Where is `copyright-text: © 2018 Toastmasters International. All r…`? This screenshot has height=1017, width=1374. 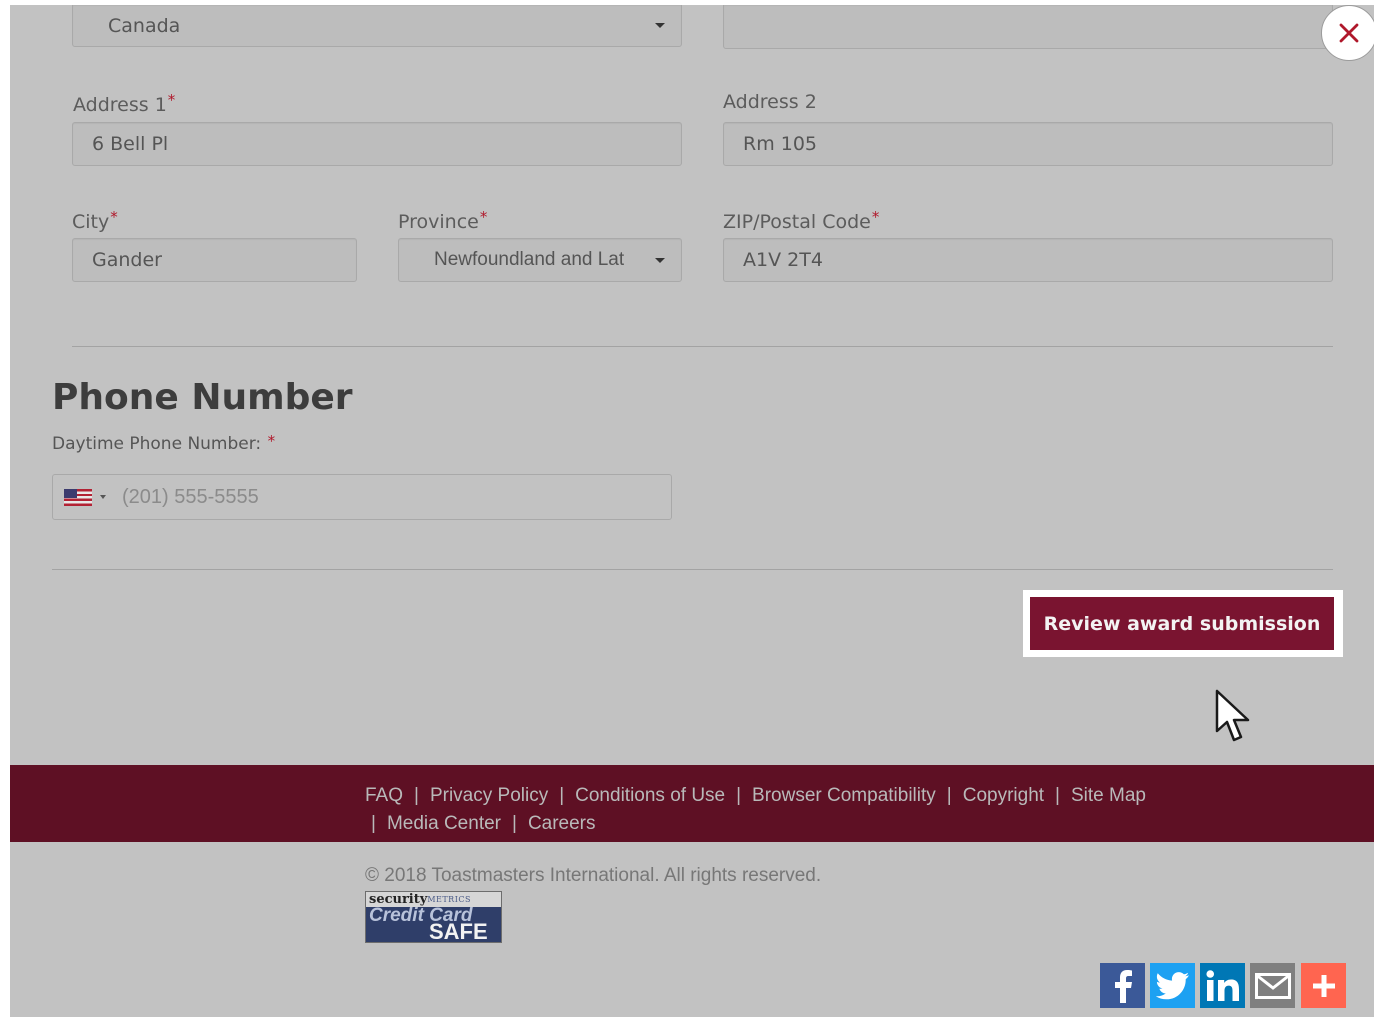
copyright-text: © 2018 Toastmasters International. All r… is located at coordinates (593, 875).